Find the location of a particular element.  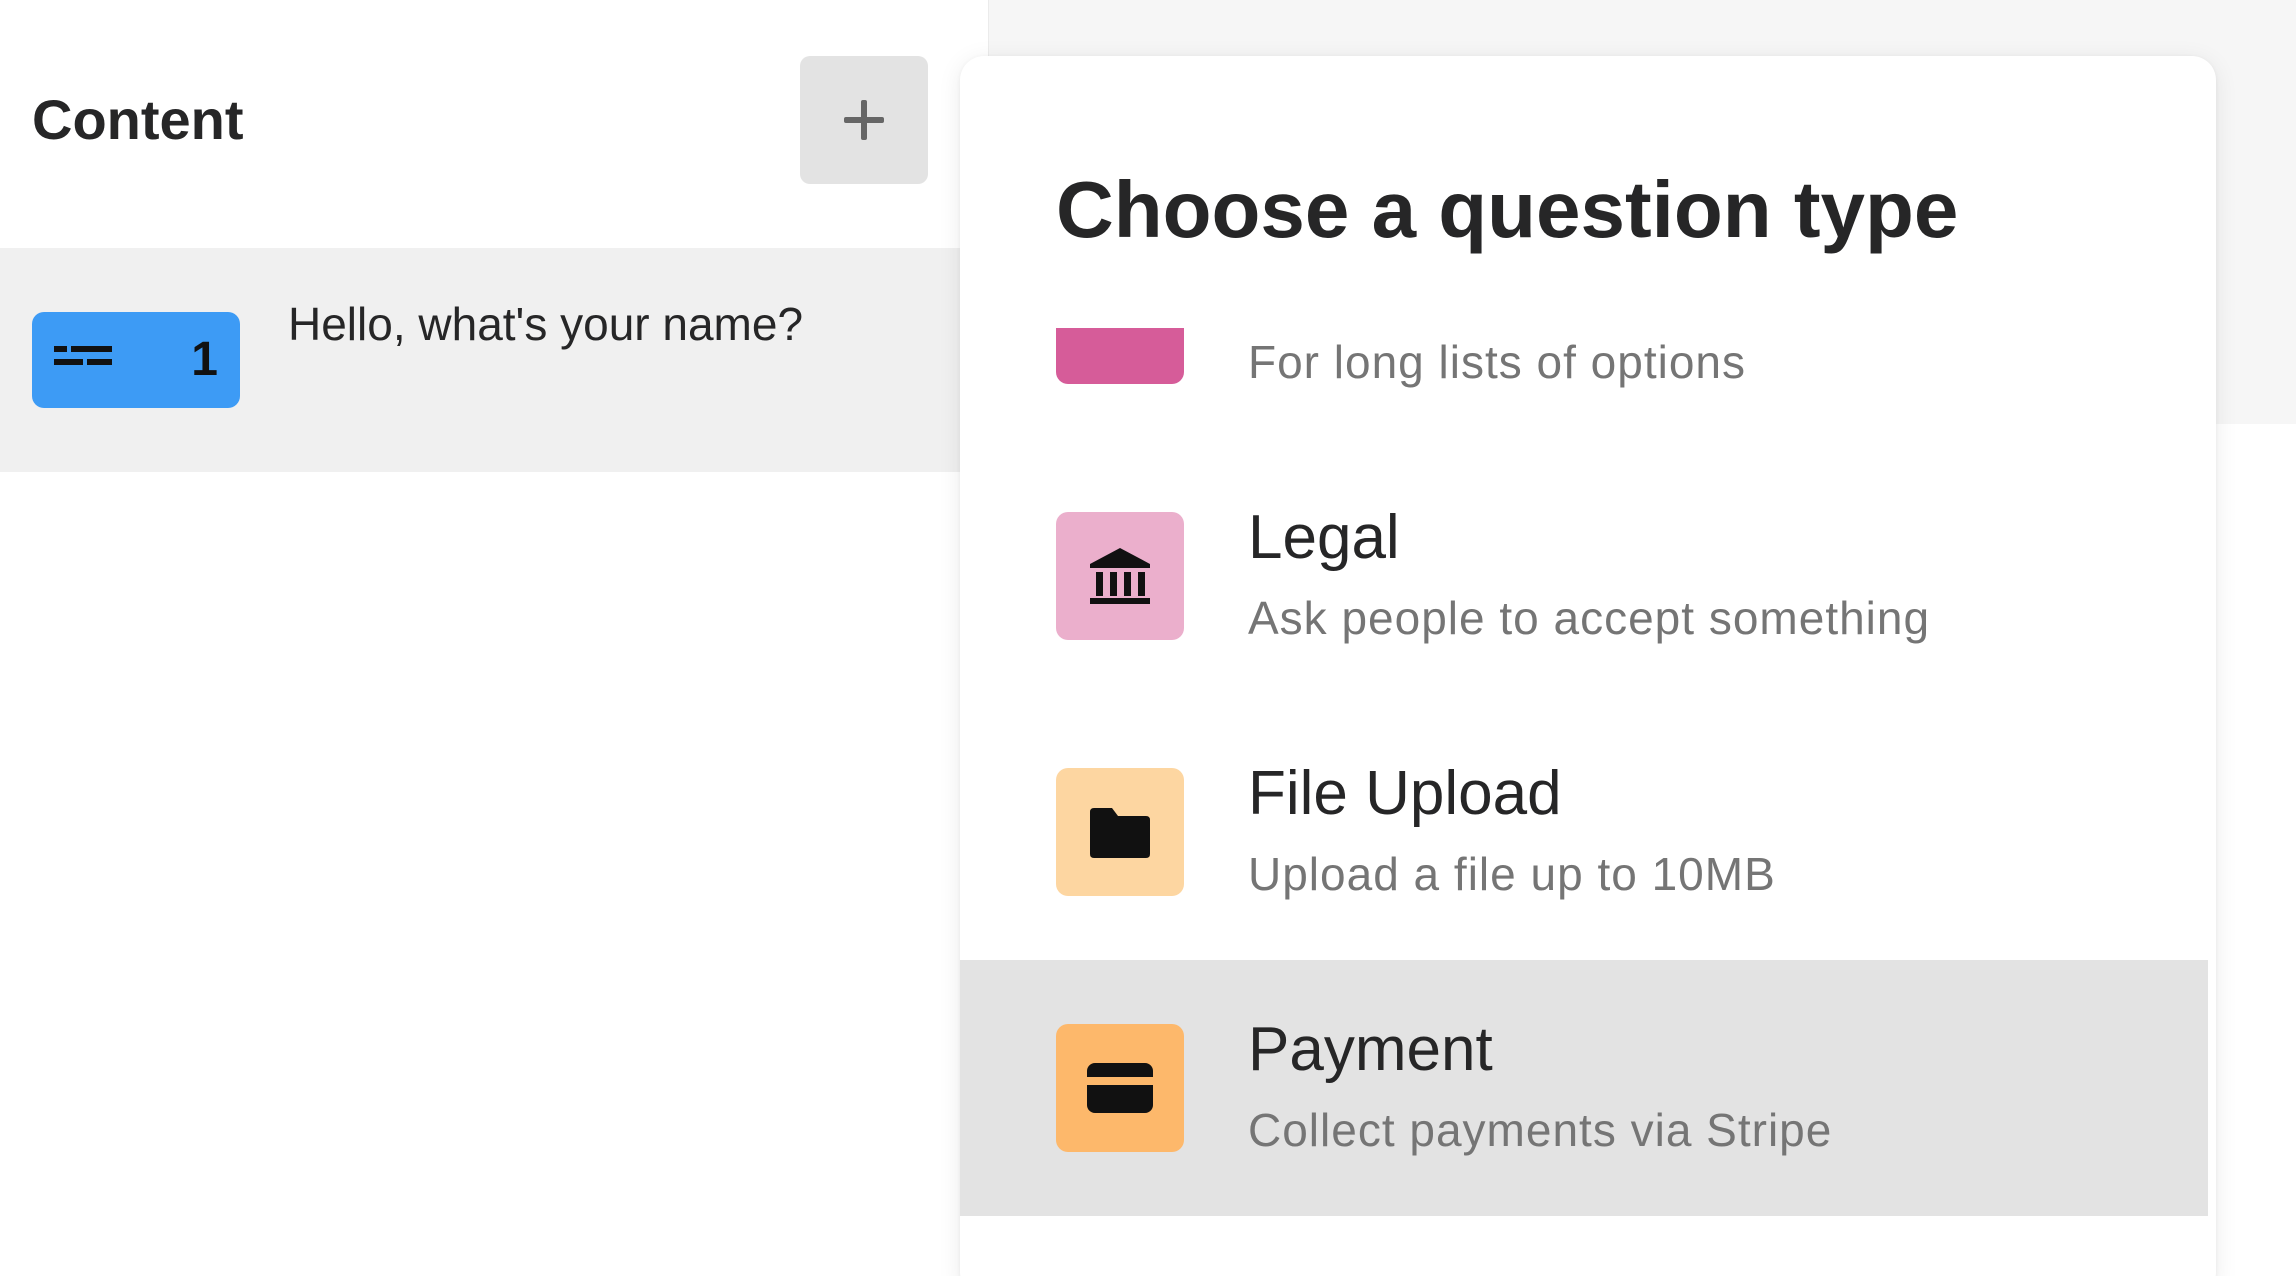

plus-icon is located at coordinates (864, 120).